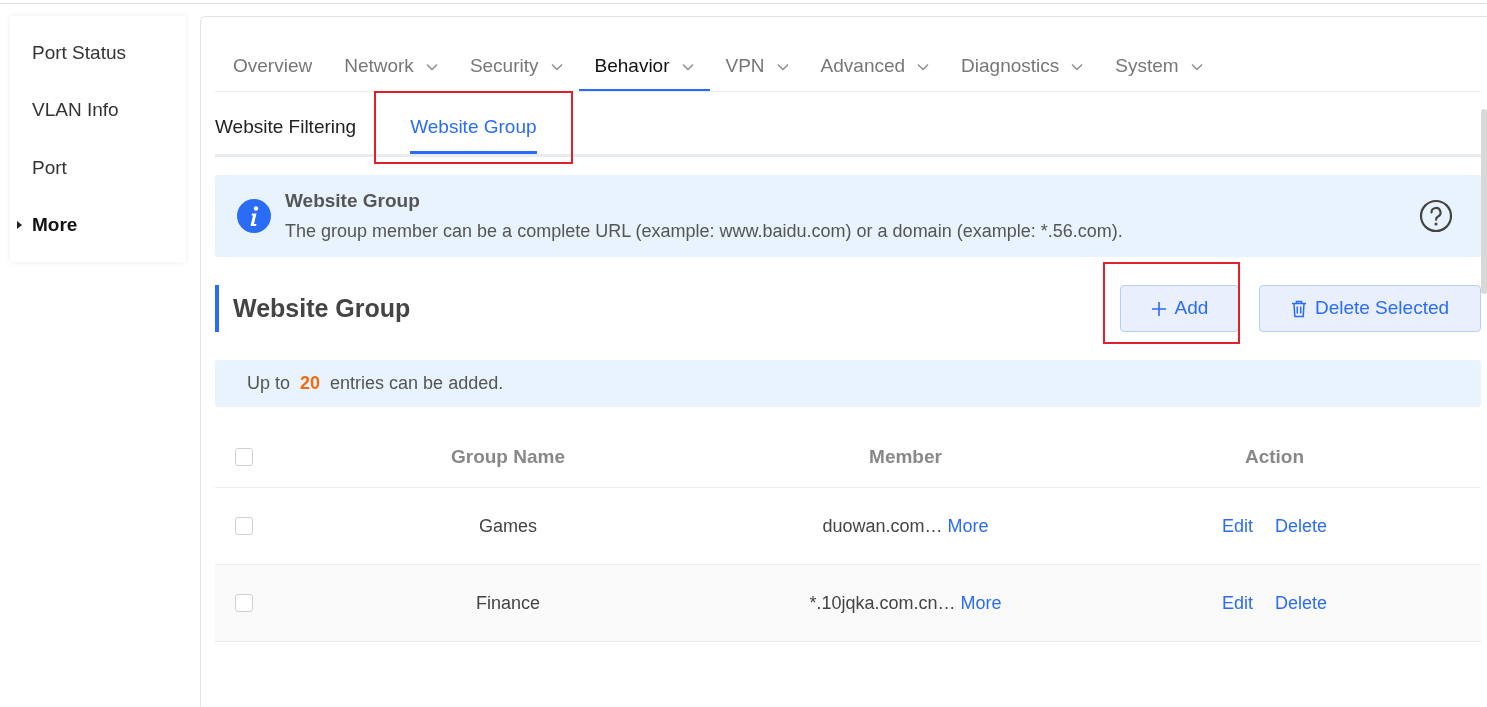 The image size is (1487, 707). I want to click on sidebar-item: VLAN Info, so click(67, 110).